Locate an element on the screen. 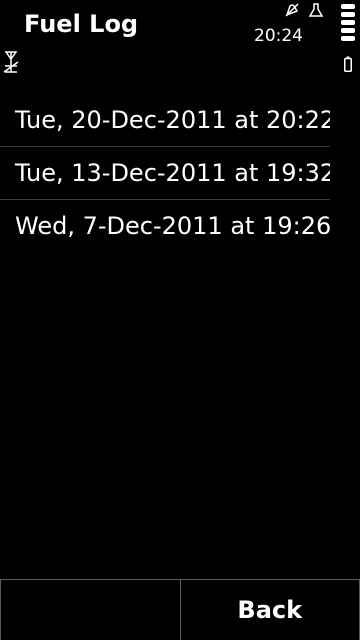 This screenshot has width=360, height=640. left-softkey is located at coordinates (90, 610).